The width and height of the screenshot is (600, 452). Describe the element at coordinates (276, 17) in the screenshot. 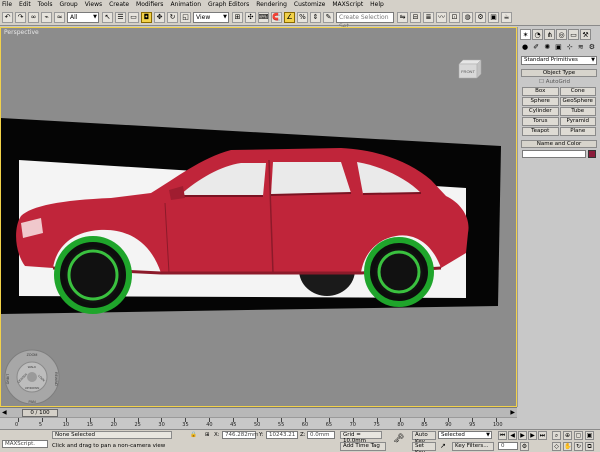

I see `snap-toggle-icon: 🧲` at that location.